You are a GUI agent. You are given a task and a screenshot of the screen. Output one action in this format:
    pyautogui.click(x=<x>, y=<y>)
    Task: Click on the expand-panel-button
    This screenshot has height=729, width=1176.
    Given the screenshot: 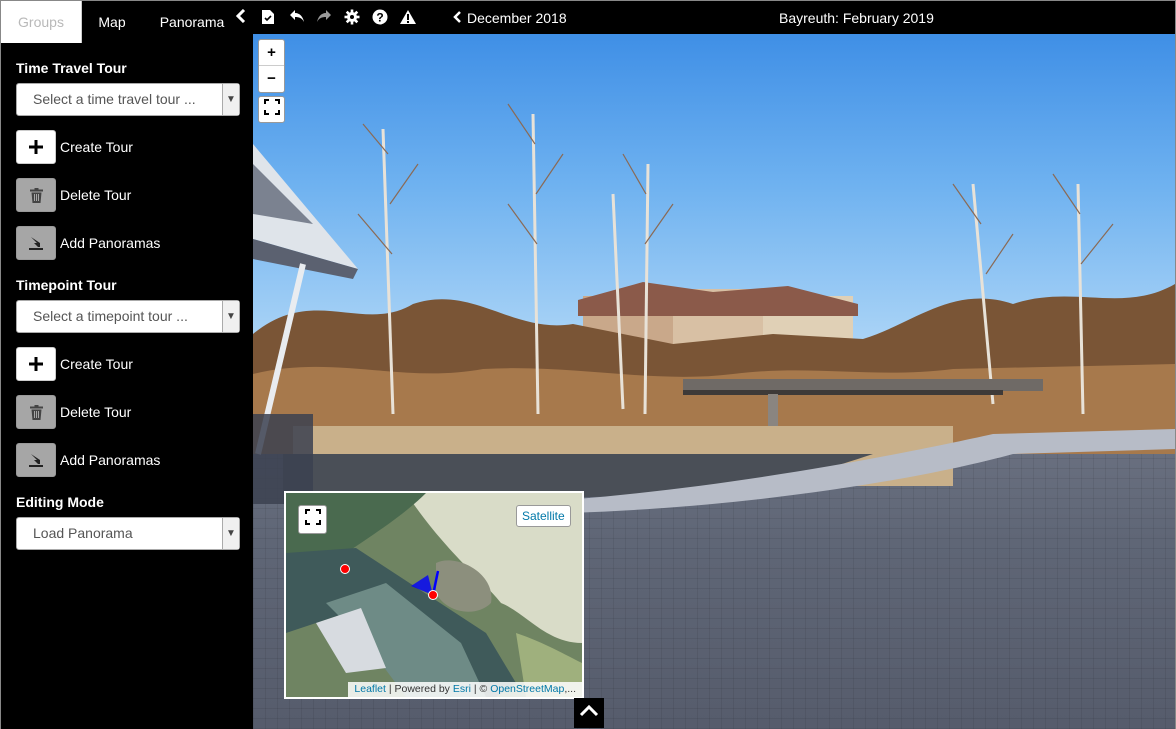 What is the action you would take?
    pyautogui.click(x=589, y=713)
    